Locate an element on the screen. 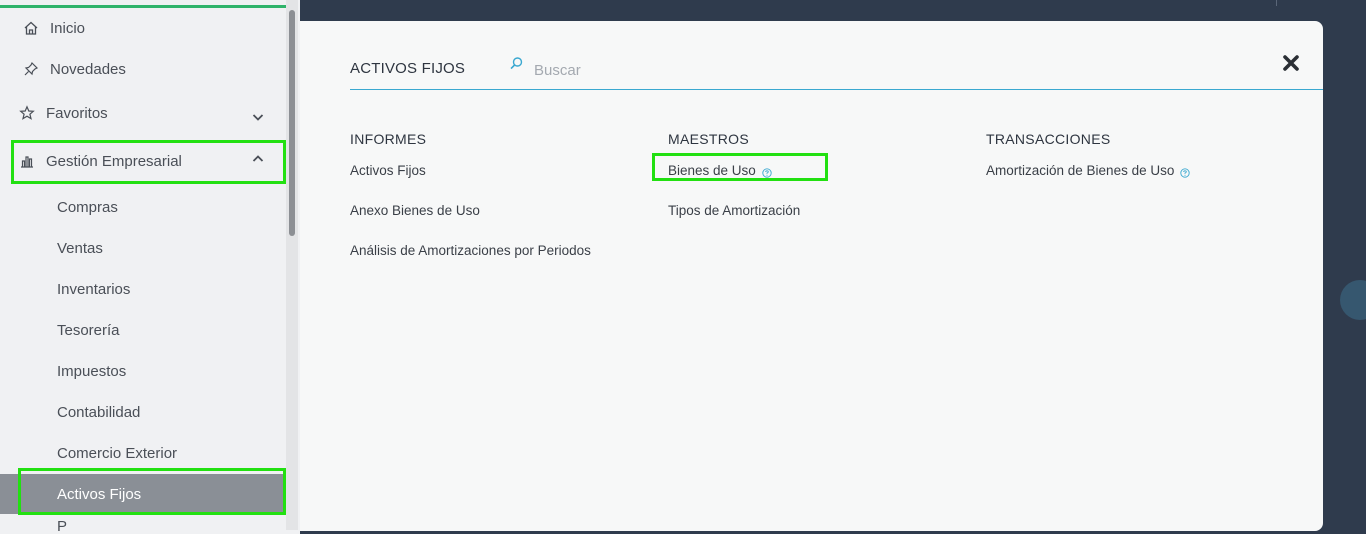 The width and height of the screenshot is (1366, 534). sidebar-item-label: Inicio is located at coordinates (68, 28).